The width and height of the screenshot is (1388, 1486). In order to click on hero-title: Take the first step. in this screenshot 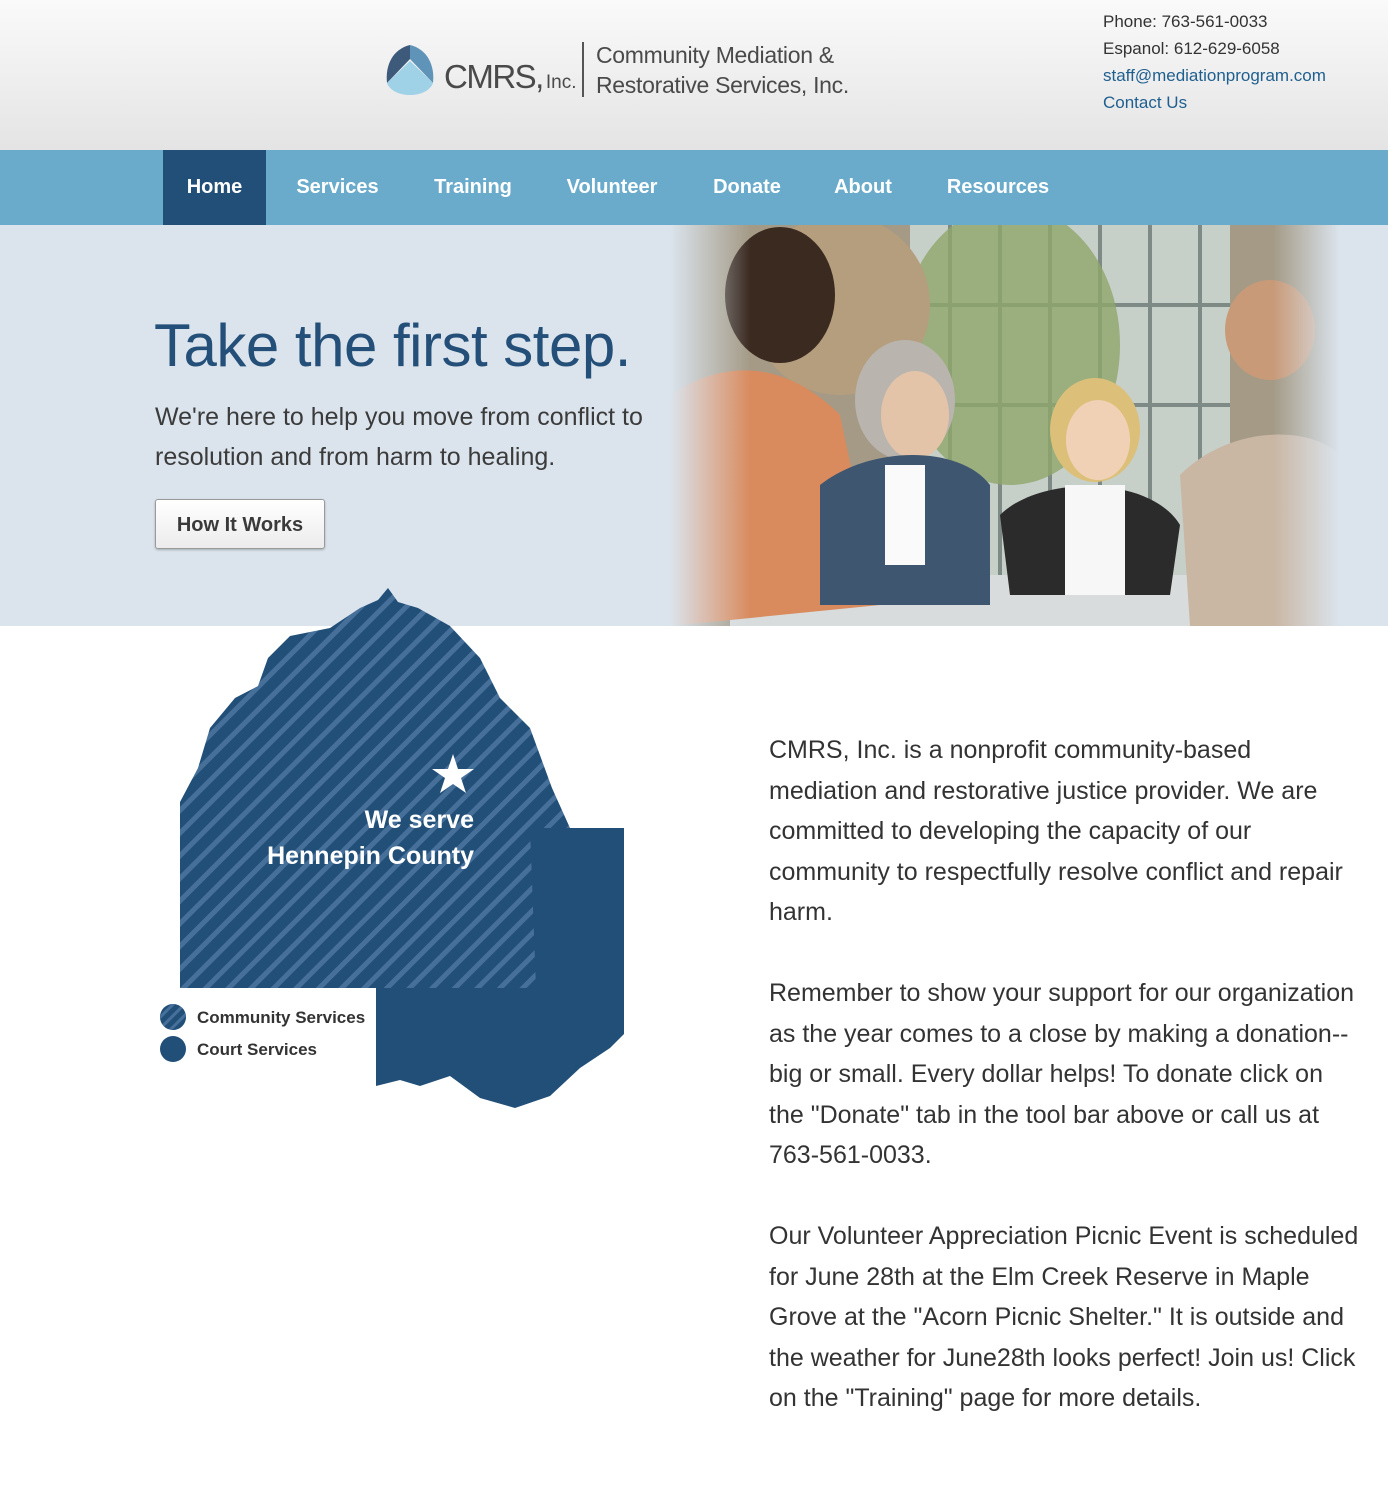, I will do `click(392, 345)`.